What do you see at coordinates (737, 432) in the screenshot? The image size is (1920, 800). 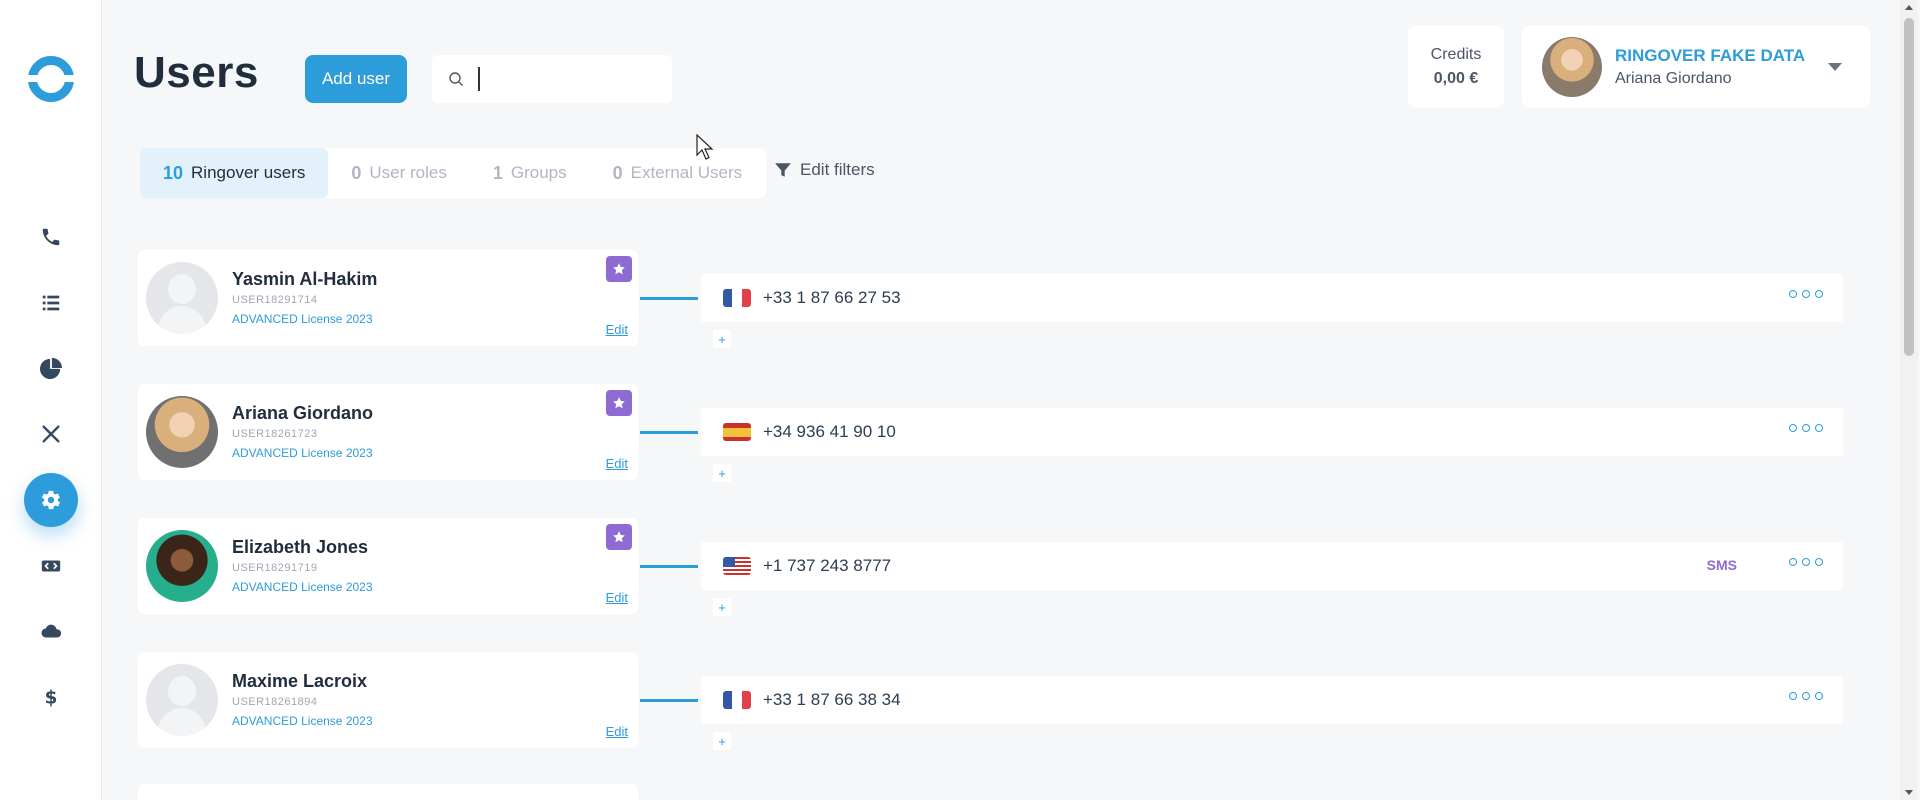 I see `spain-flag-icon` at bounding box center [737, 432].